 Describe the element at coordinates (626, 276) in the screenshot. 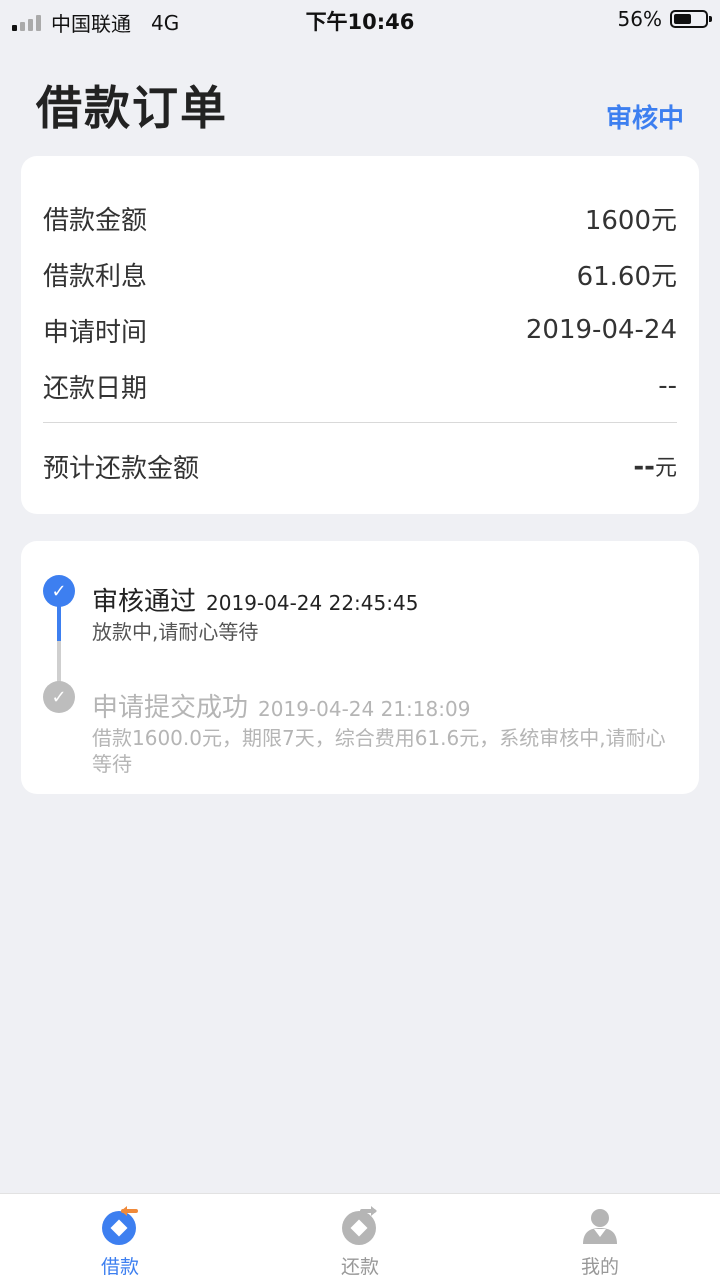

I see `summary-value: 61.60元` at that location.